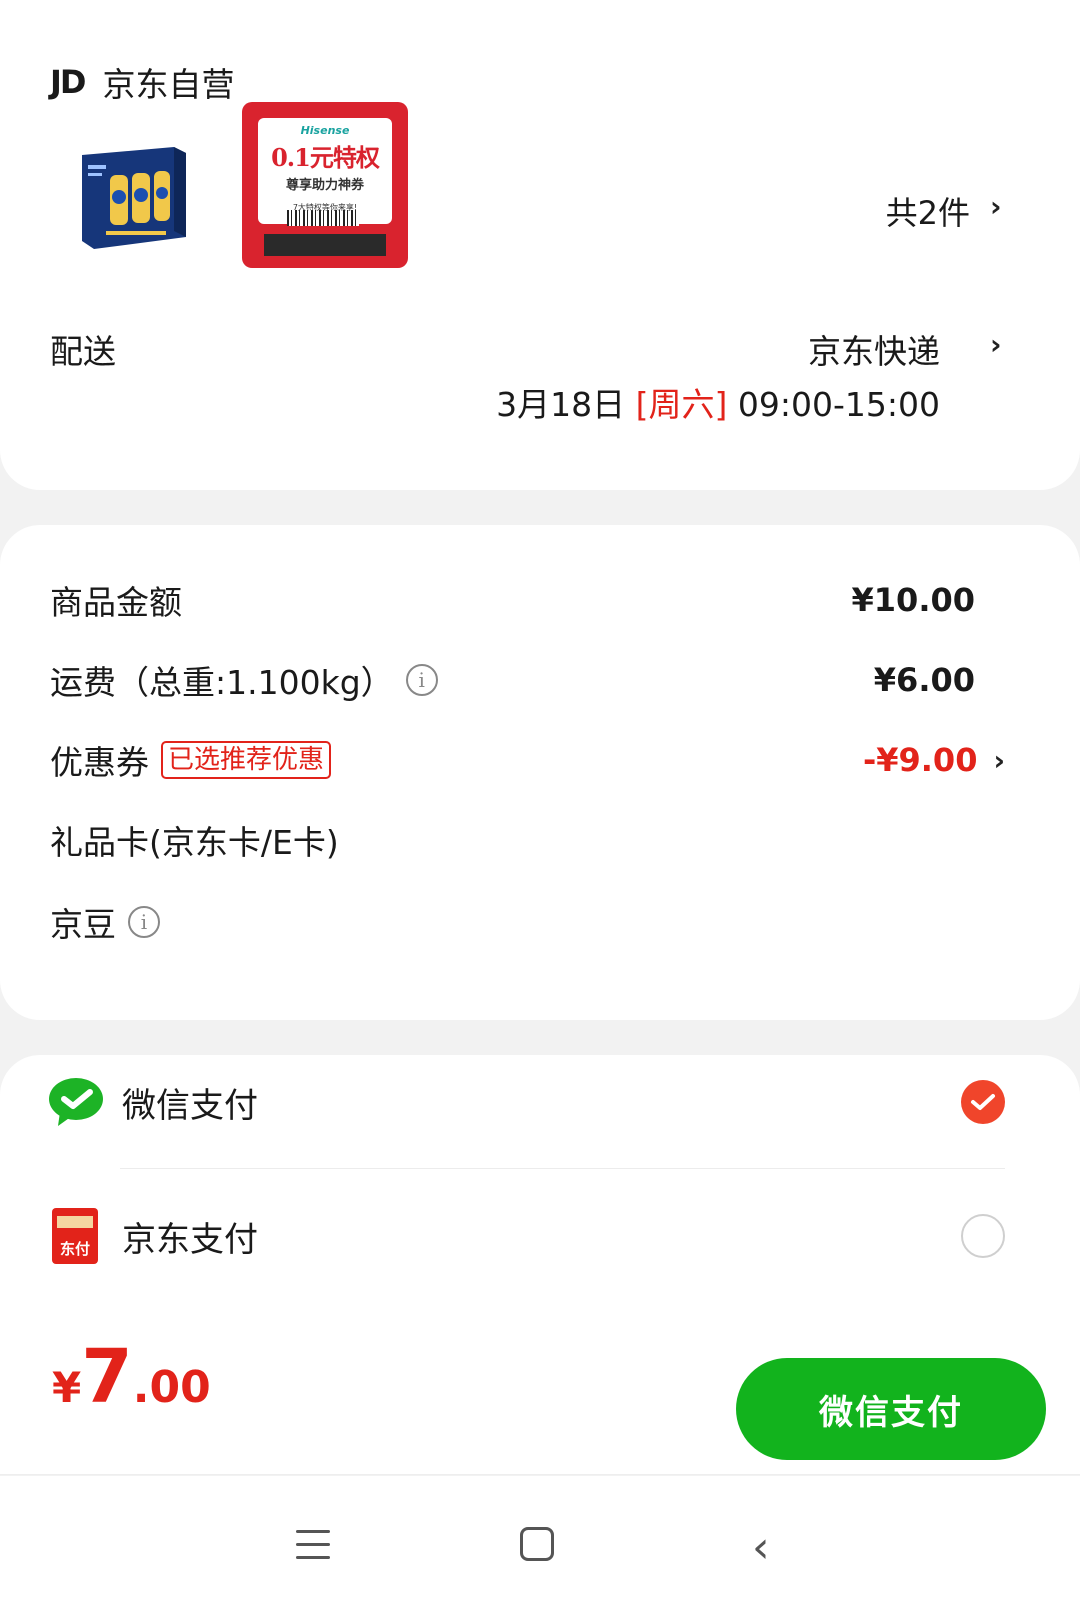 The height and width of the screenshot is (1610, 1080). Describe the element at coordinates (527, 760) in the screenshot. I see `coupon-row: 优惠券 已选推荐优惠 -¥9.00 ›` at that location.